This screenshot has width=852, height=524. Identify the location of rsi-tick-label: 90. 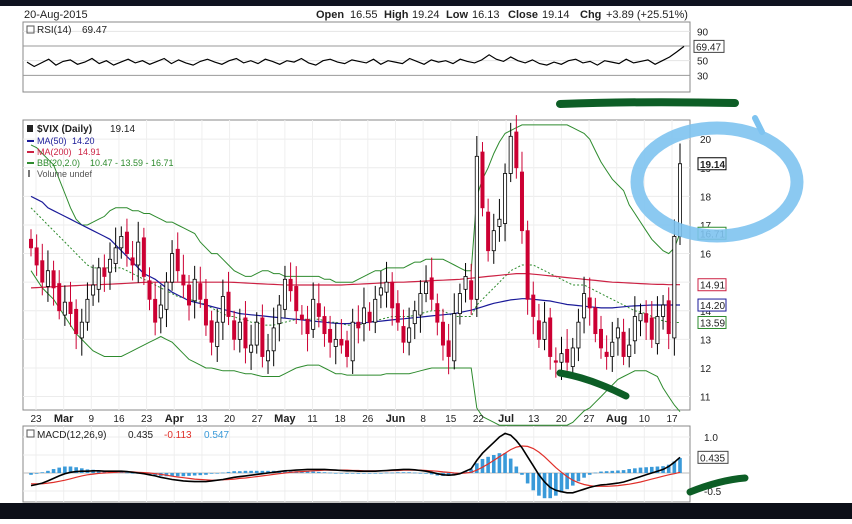
(703, 32).